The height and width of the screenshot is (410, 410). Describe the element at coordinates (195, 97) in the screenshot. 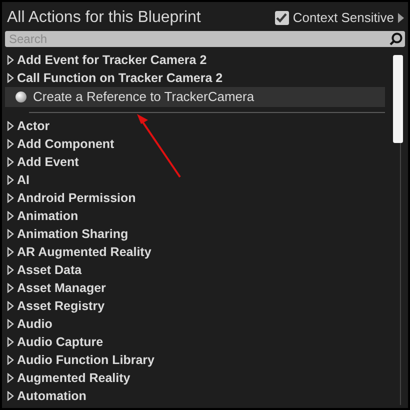

I see `action-item: Create a Reference to TrackerCamera` at that location.